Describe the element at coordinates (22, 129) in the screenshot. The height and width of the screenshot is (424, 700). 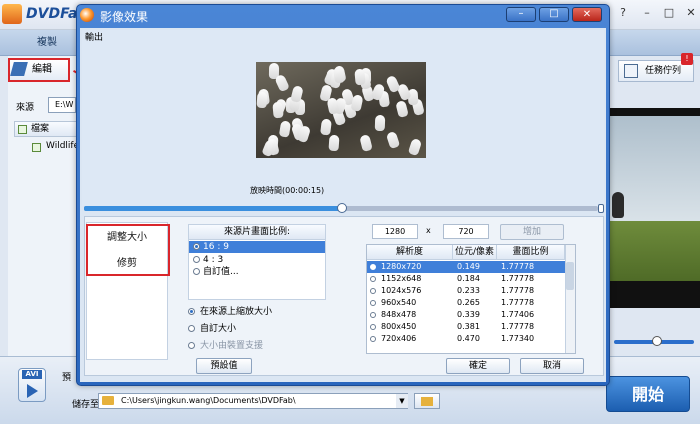
I see `select-all-checkbox` at that location.